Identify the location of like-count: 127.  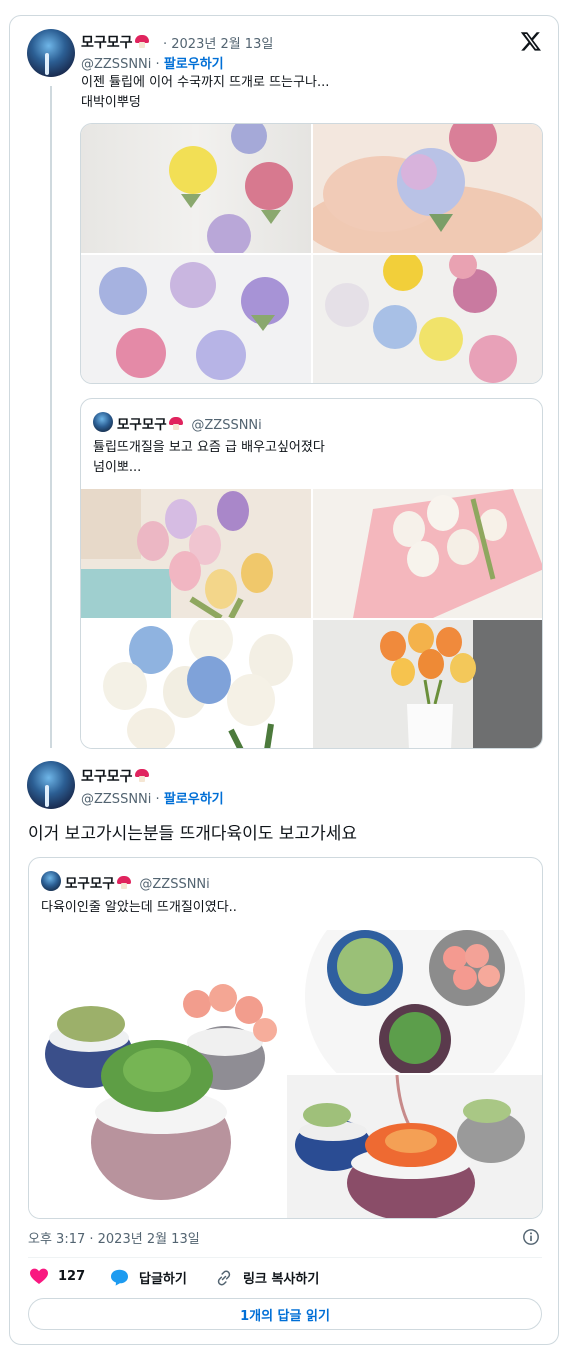
(72, 1276).